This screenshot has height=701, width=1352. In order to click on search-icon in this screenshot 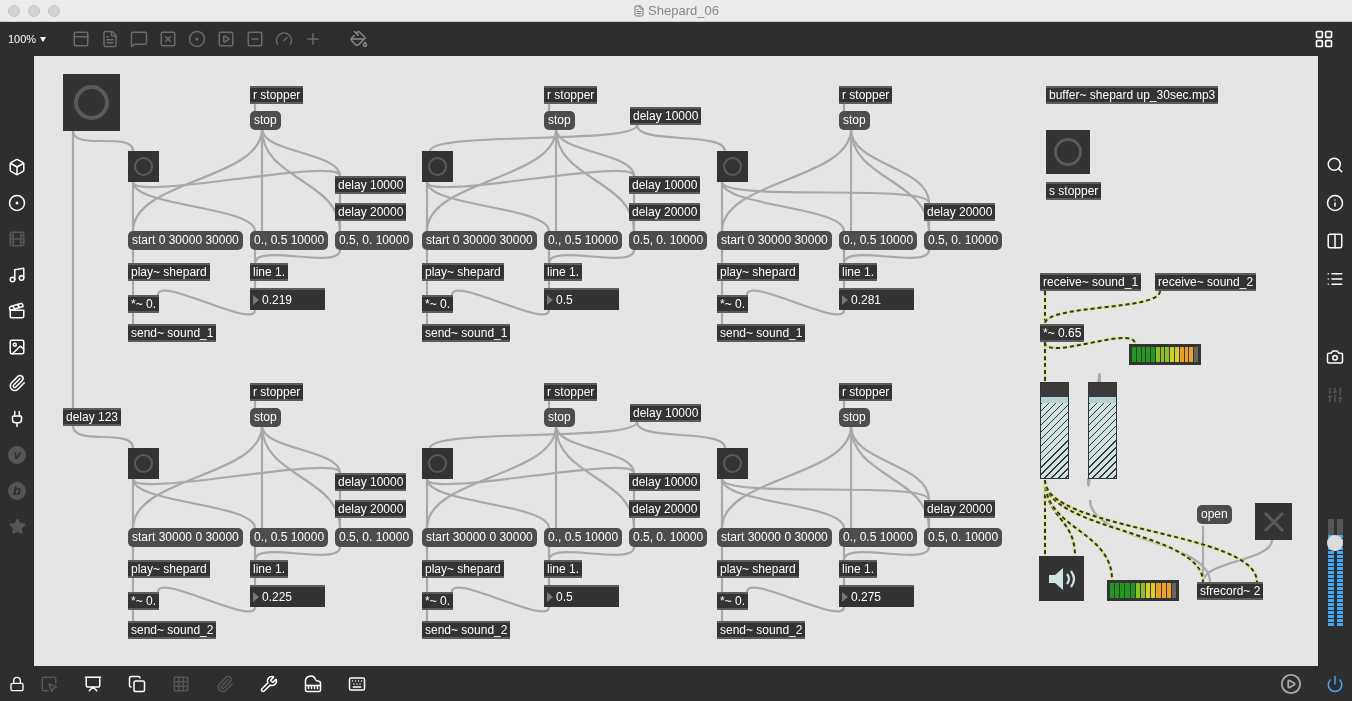, I will do `click(1335, 165)`.